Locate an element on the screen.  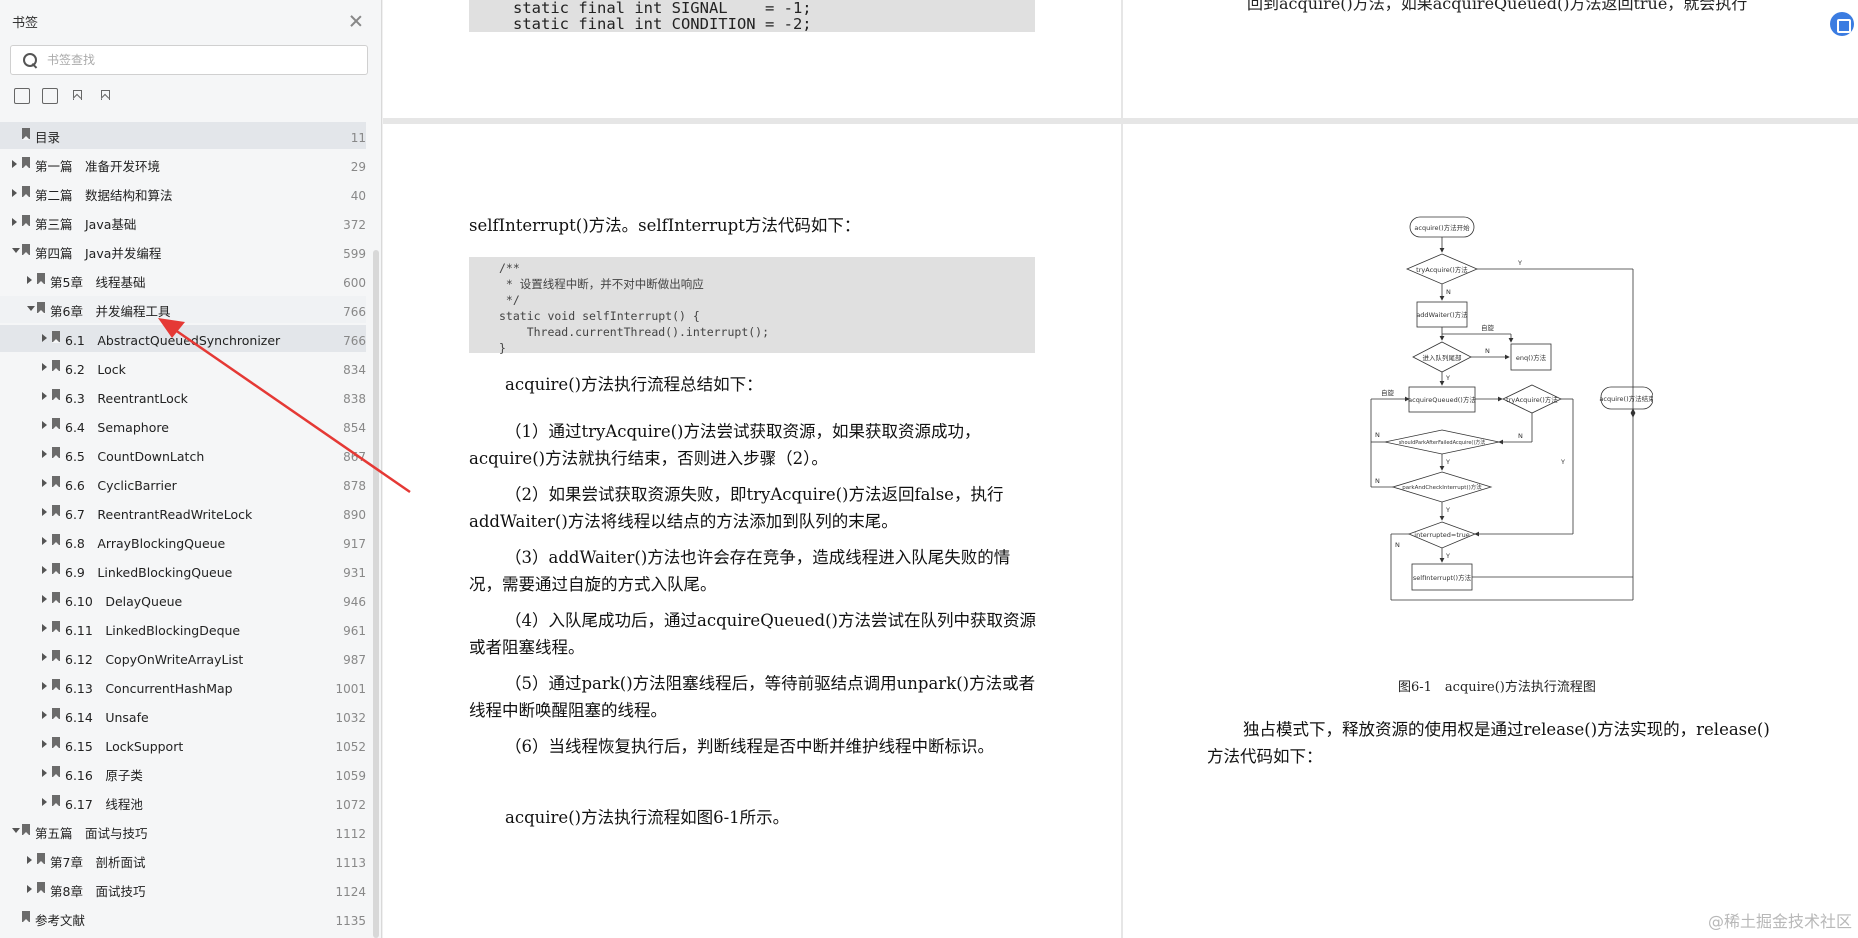
bookmark-item: 第三篇 Java基础 372 is located at coordinates (183, 222).